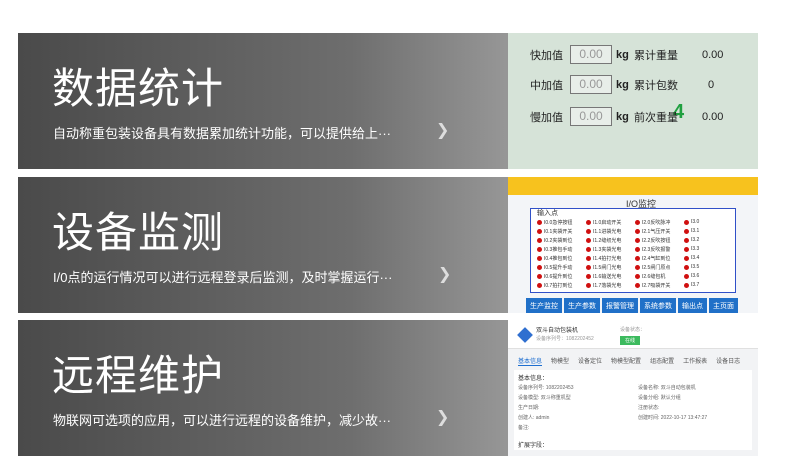 This screenshot has height=466, width=800. I want to click on console-tab: 组态配置, so click(662, 361).